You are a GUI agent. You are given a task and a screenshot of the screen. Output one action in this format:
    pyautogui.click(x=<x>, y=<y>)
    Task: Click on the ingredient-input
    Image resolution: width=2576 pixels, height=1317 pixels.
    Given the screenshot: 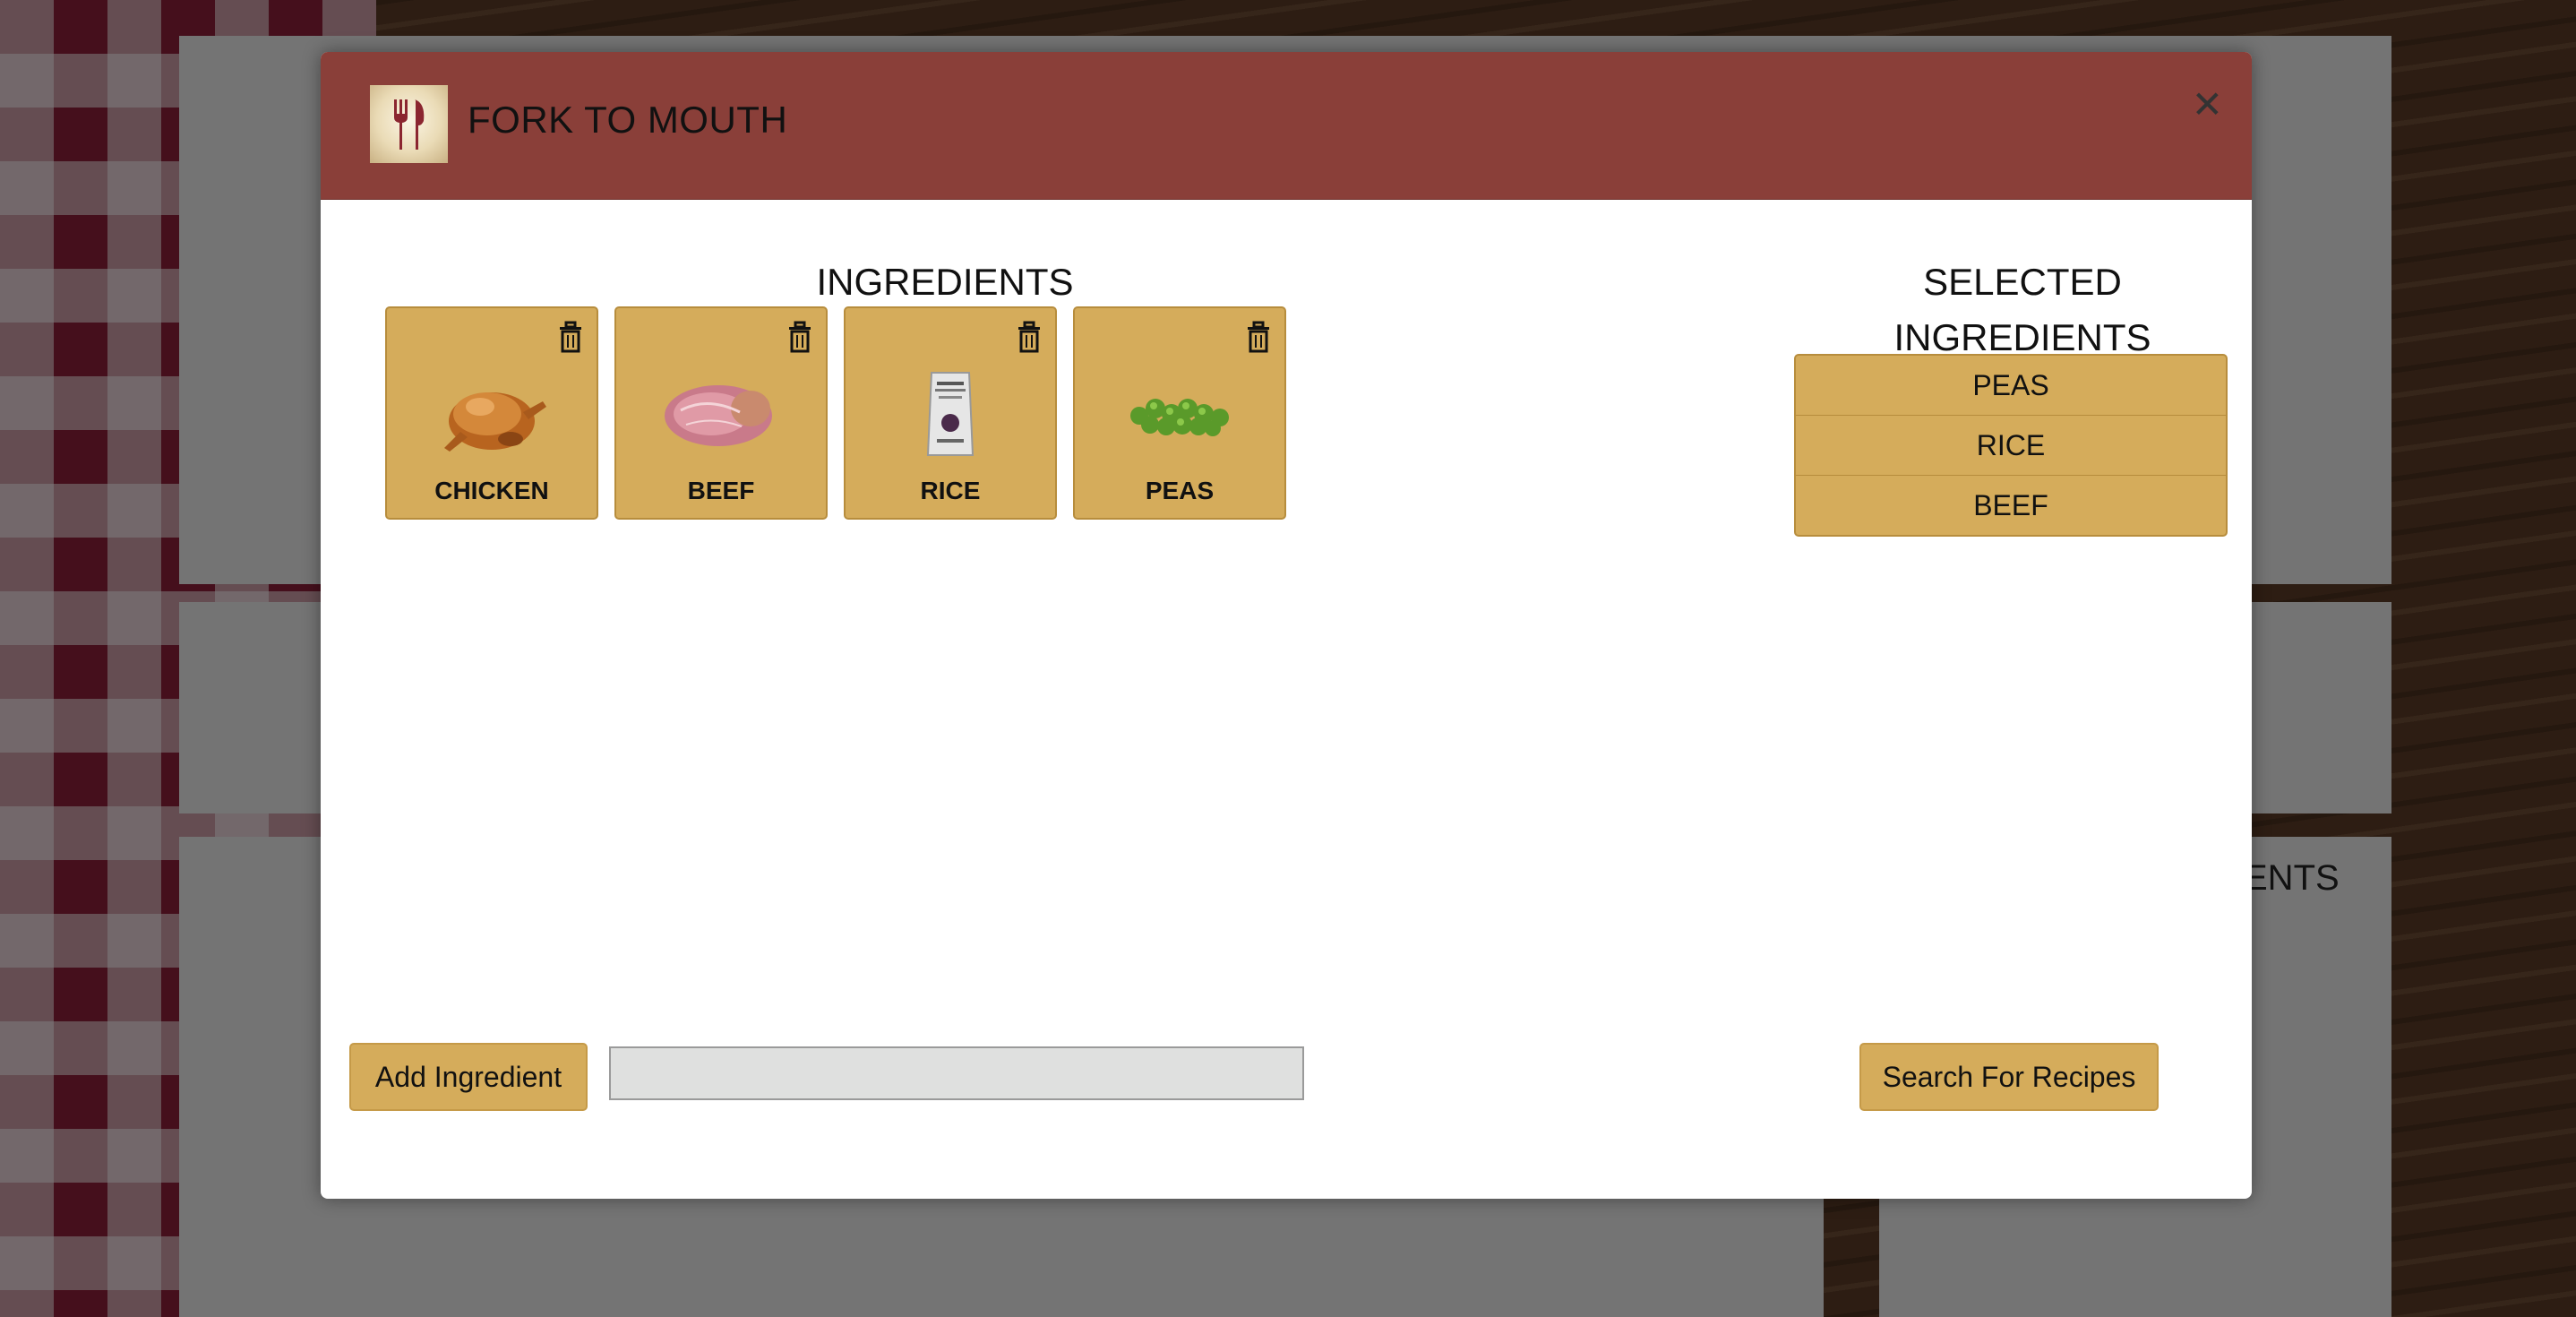 What is the action you would take?
    pyautogui.click(x=956, y=1073)
    